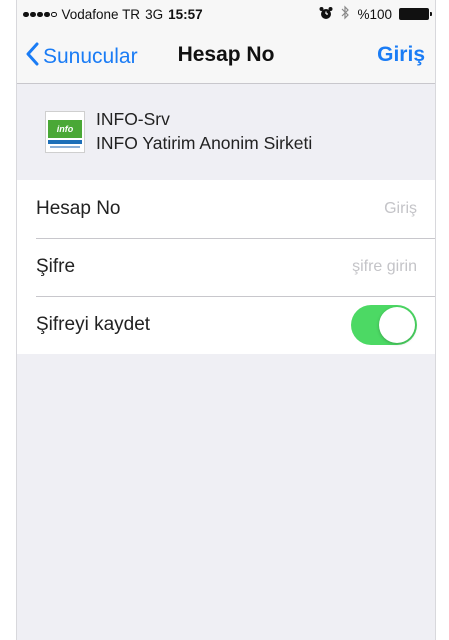  I want to click on account-input, so click(307, 209).